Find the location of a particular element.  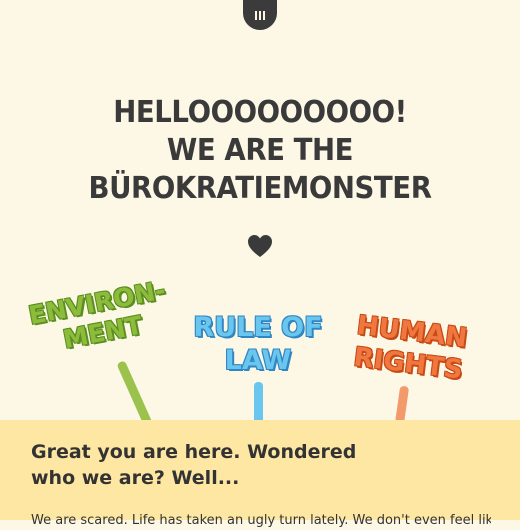

sign-environment: ENVIRON- MENT is located at coordinates (100, 317).